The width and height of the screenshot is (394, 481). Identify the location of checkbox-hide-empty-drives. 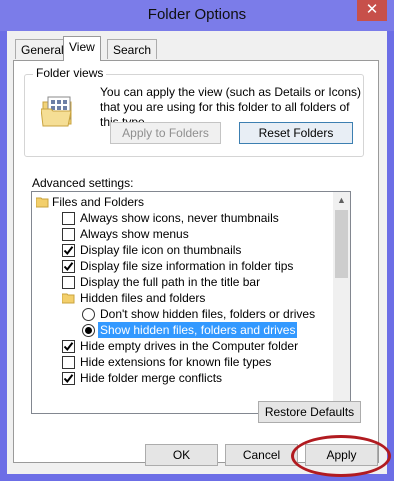
(68, 346).